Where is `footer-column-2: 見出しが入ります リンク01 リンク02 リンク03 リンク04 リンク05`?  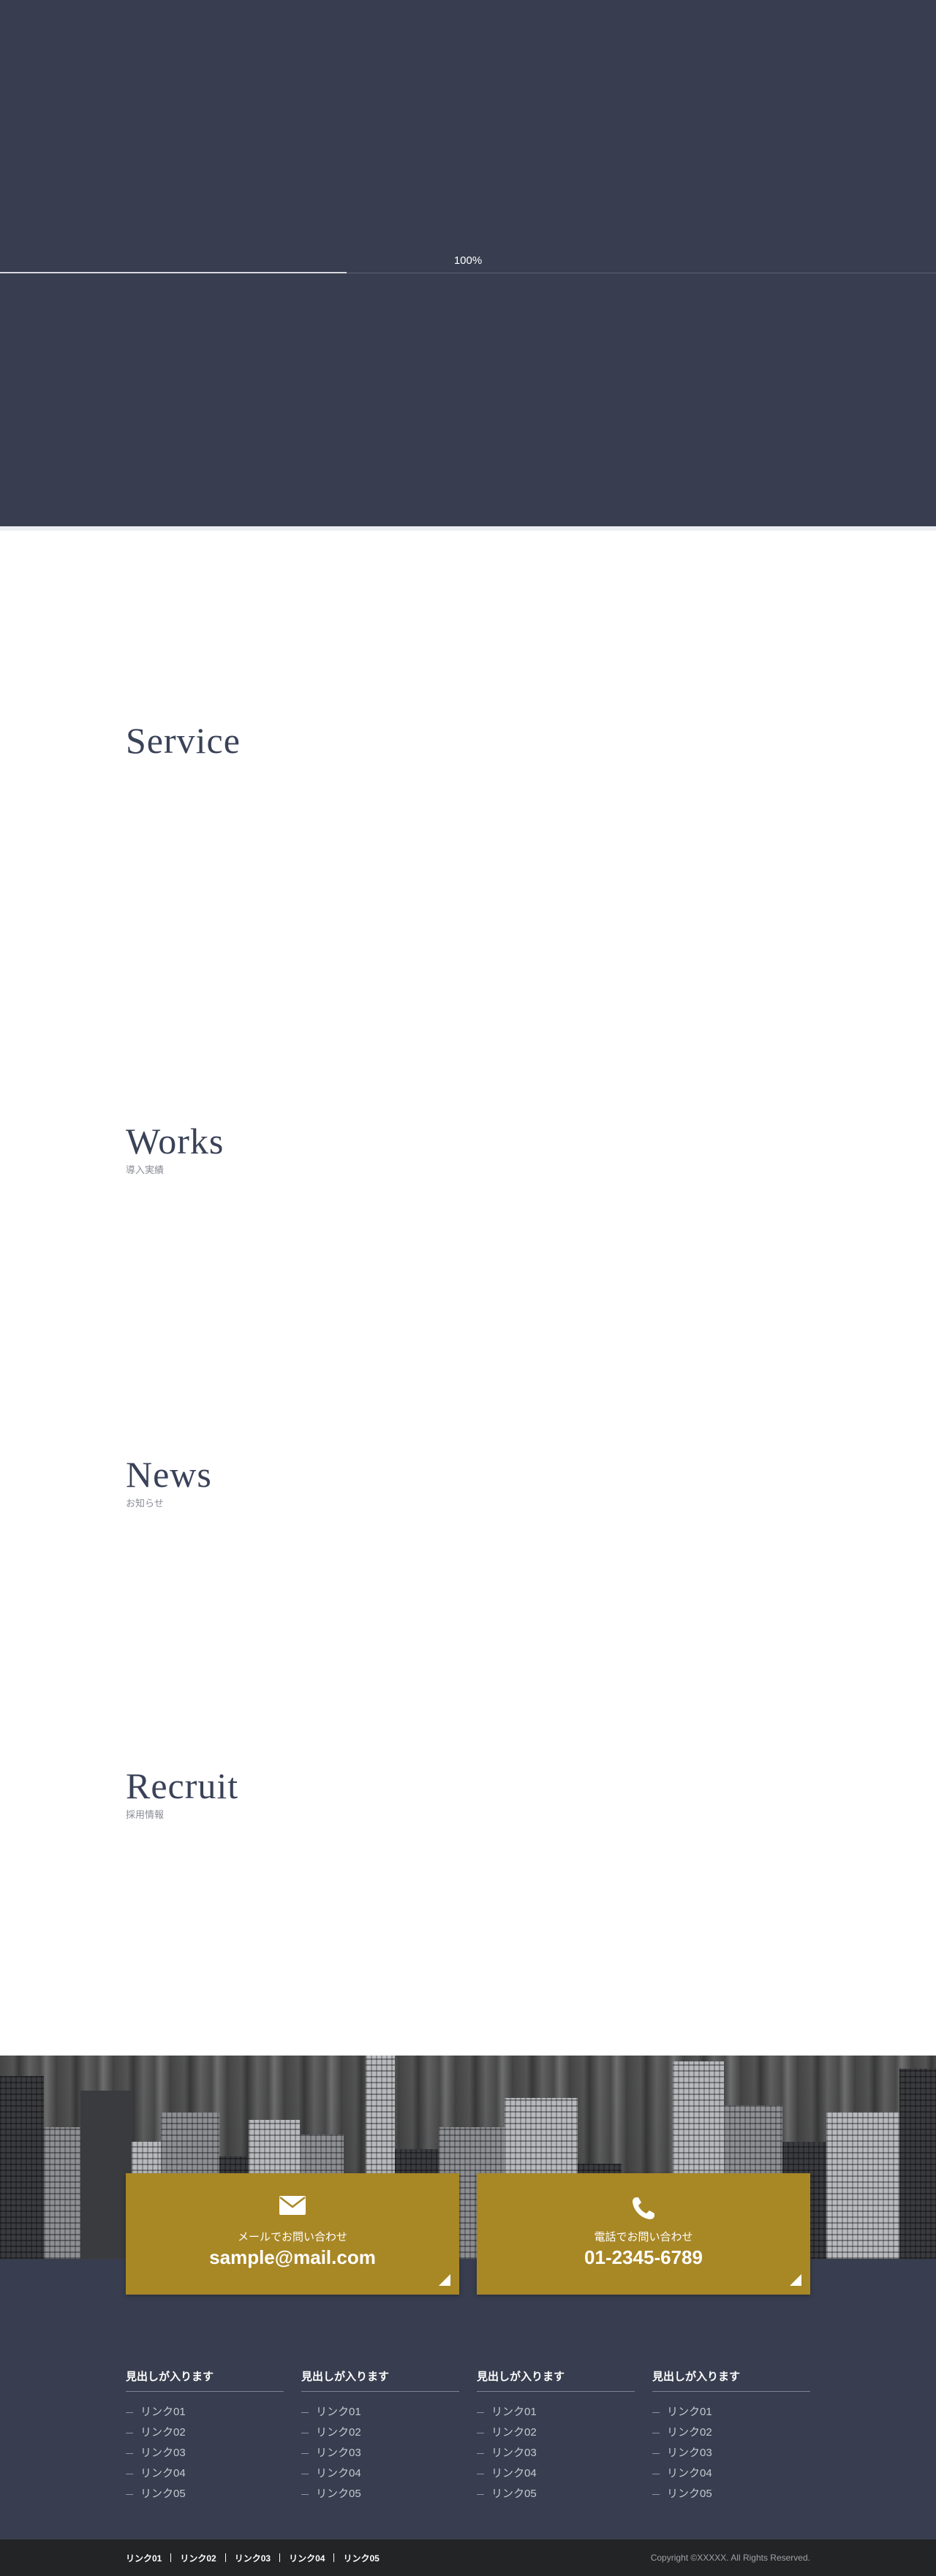
footer-column-2: 見出しが入ります リンク01 リンク02 リンク03 リンク04 リンク05 is located at coordinates (380, 2436).